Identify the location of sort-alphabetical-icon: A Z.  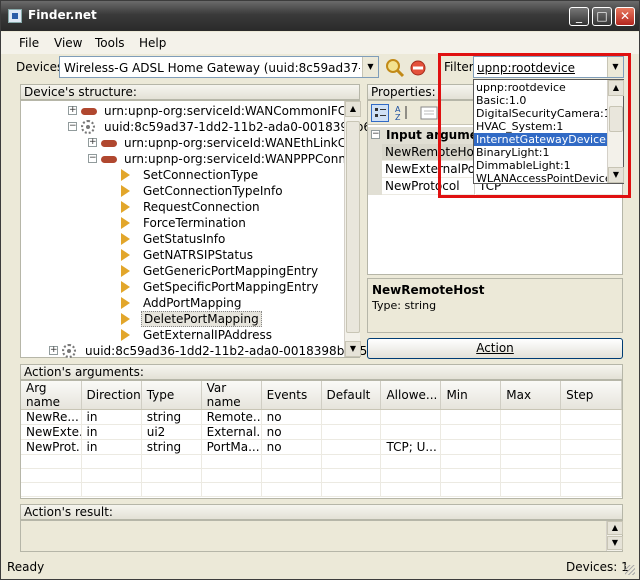
(402, 113).